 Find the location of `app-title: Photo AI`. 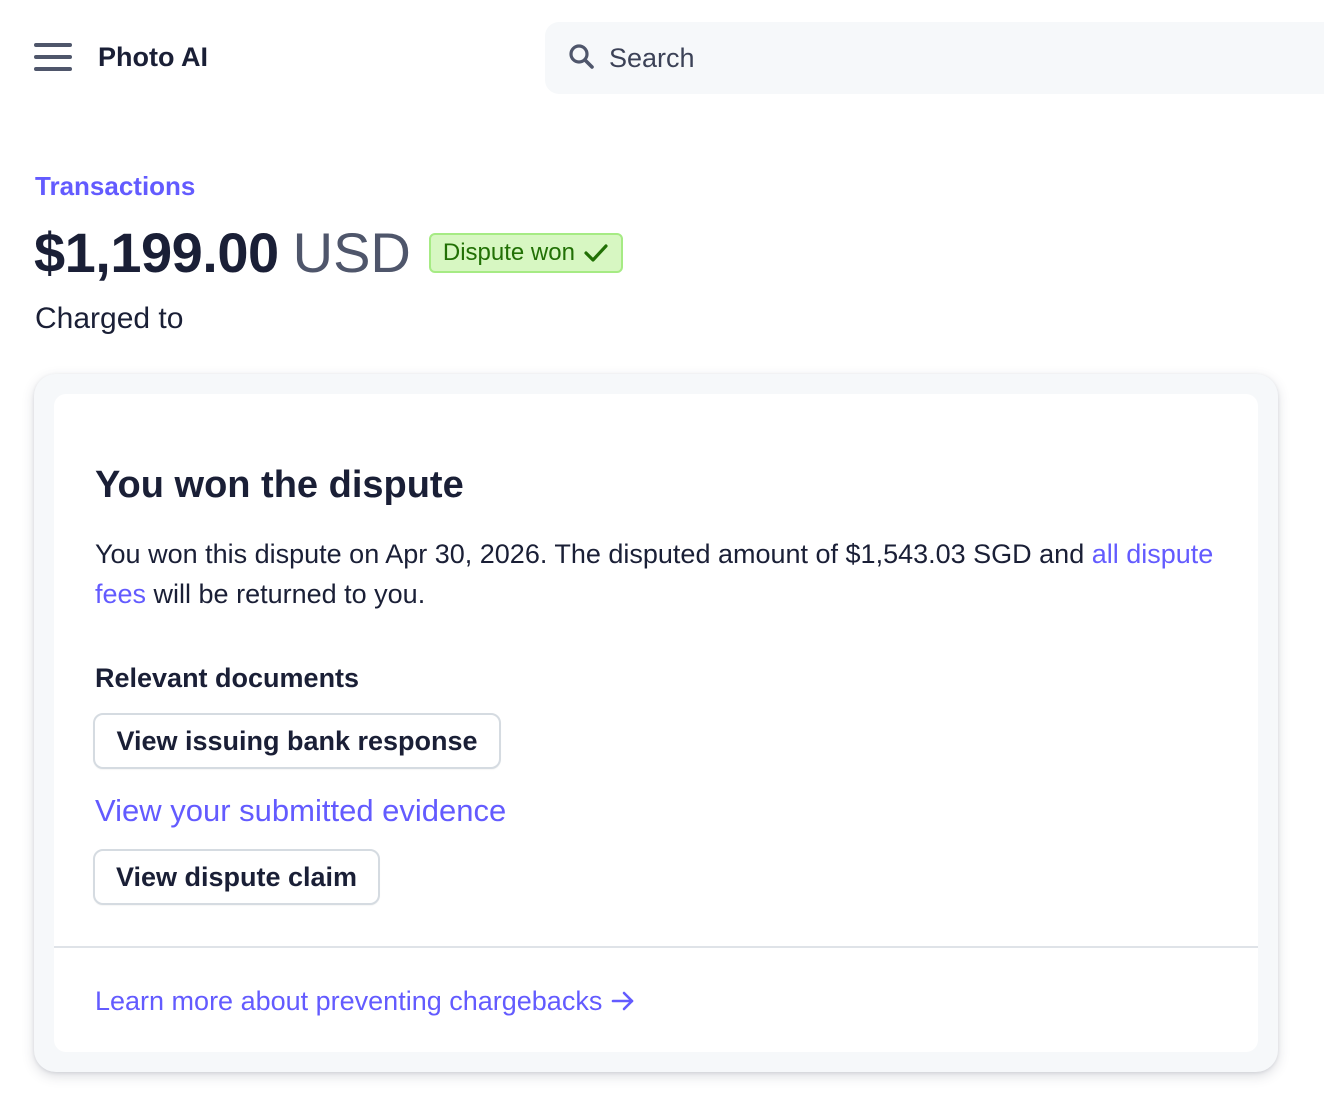

app-title: Photo AI is located at coordinates (153, 57).